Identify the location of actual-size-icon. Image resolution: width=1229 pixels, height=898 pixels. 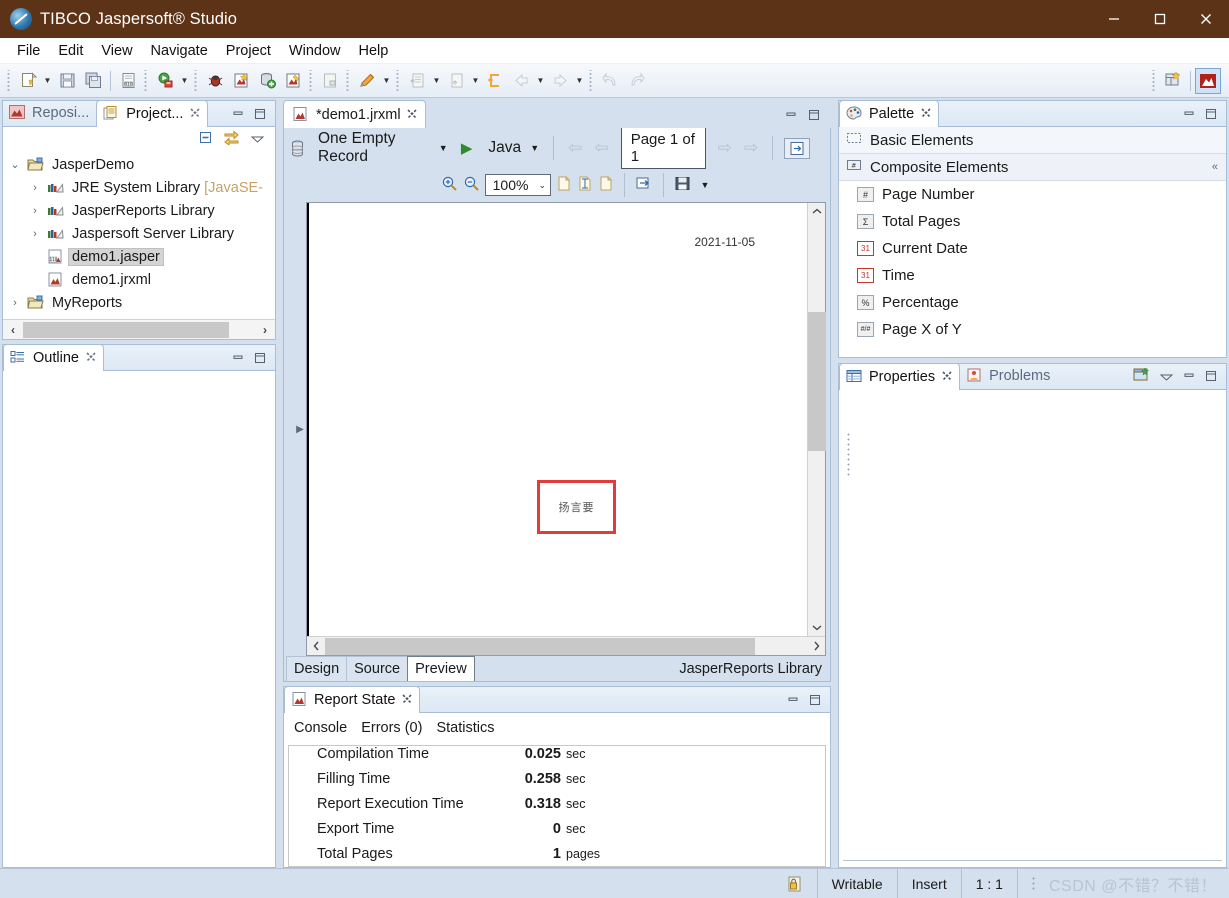
(564, 185).